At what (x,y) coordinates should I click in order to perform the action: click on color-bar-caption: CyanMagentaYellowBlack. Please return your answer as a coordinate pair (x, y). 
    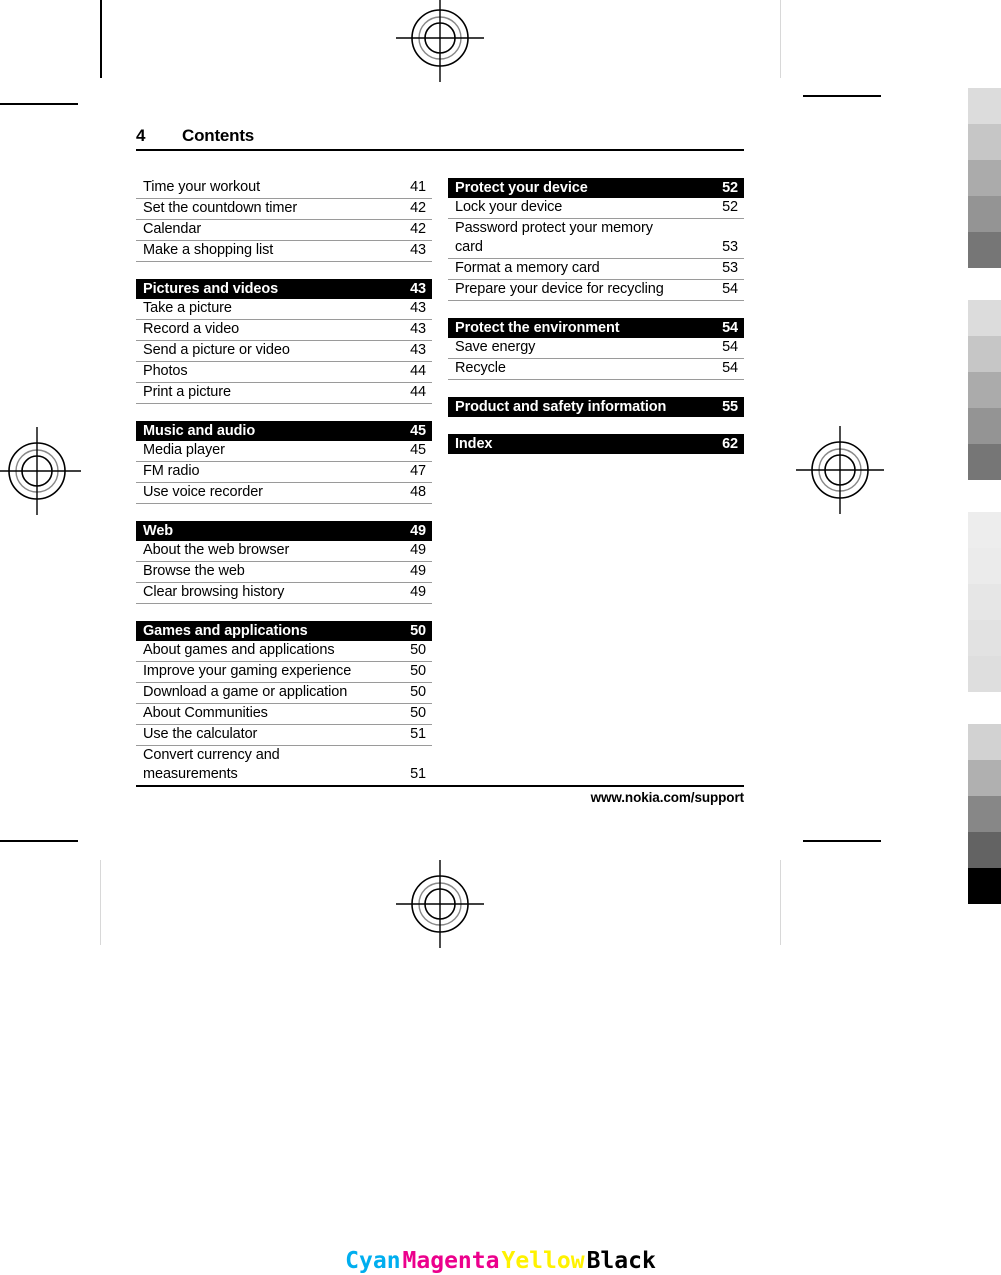
    Looking at the image, I should click on (500, 1261).